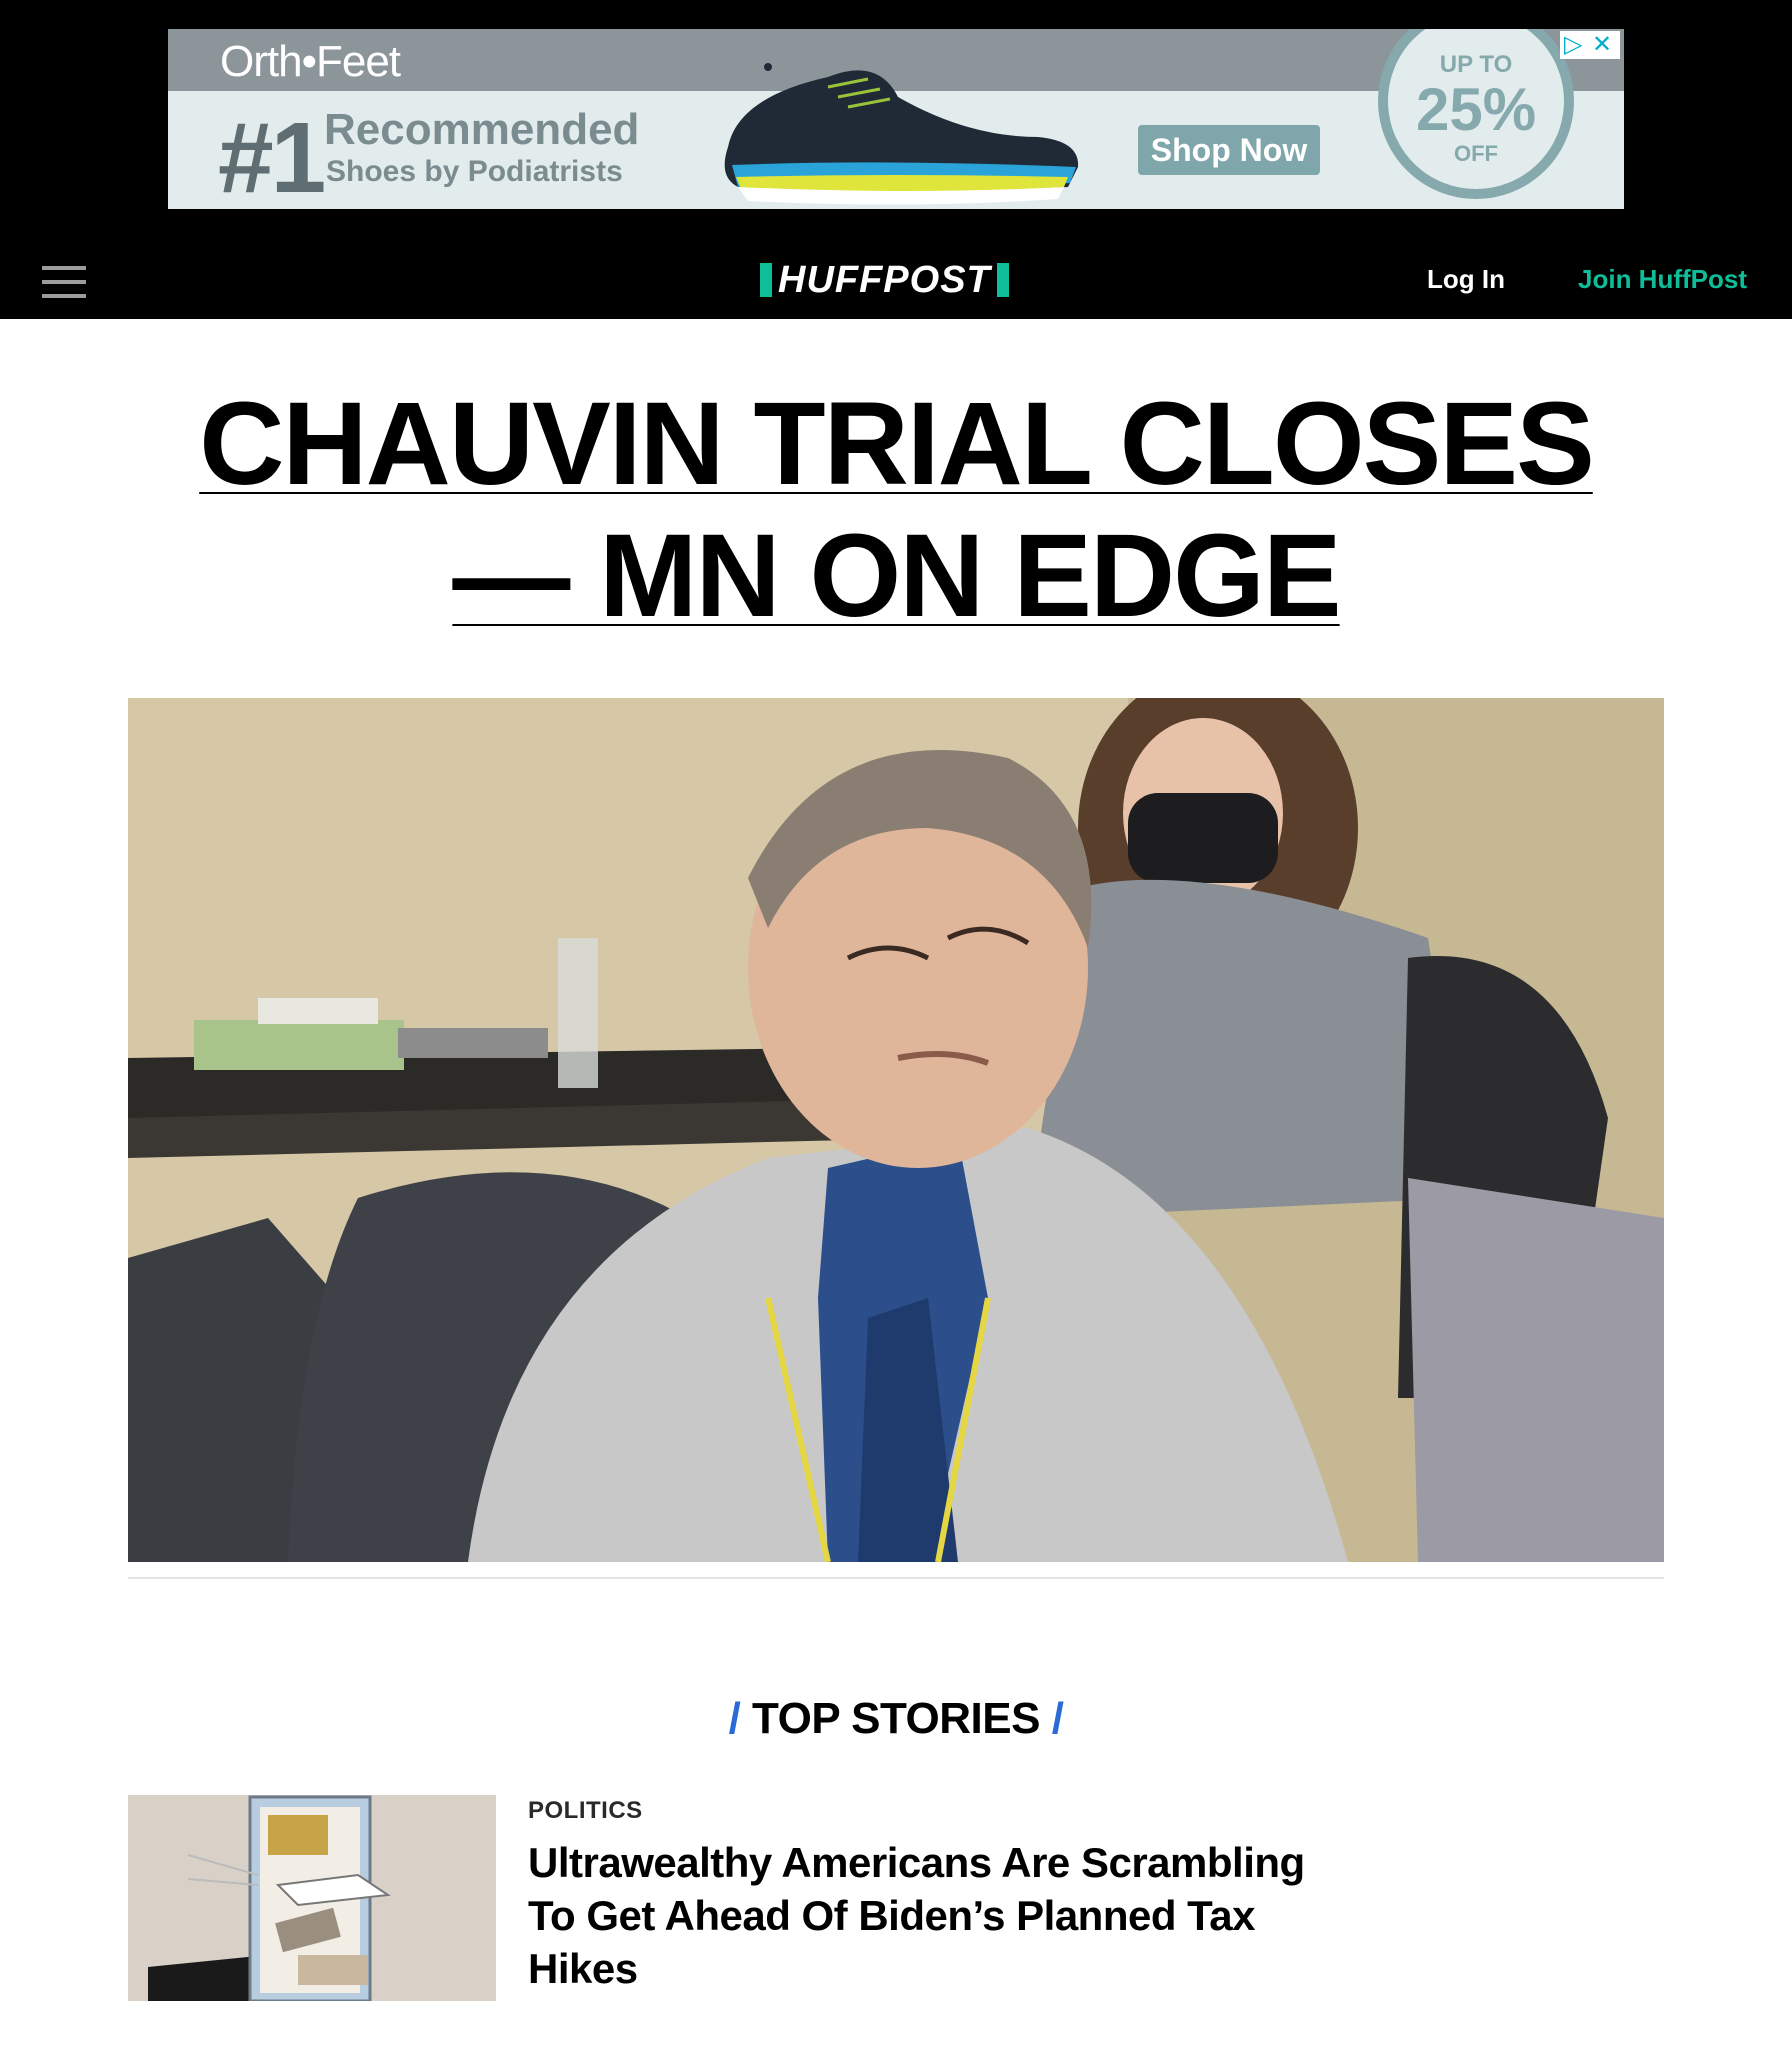 This screenshot has width=1792, height=2046. What do you see at coordinates (901, 134) in the screenshot?
I see `shoe-image` at bounding box center [901, 134].